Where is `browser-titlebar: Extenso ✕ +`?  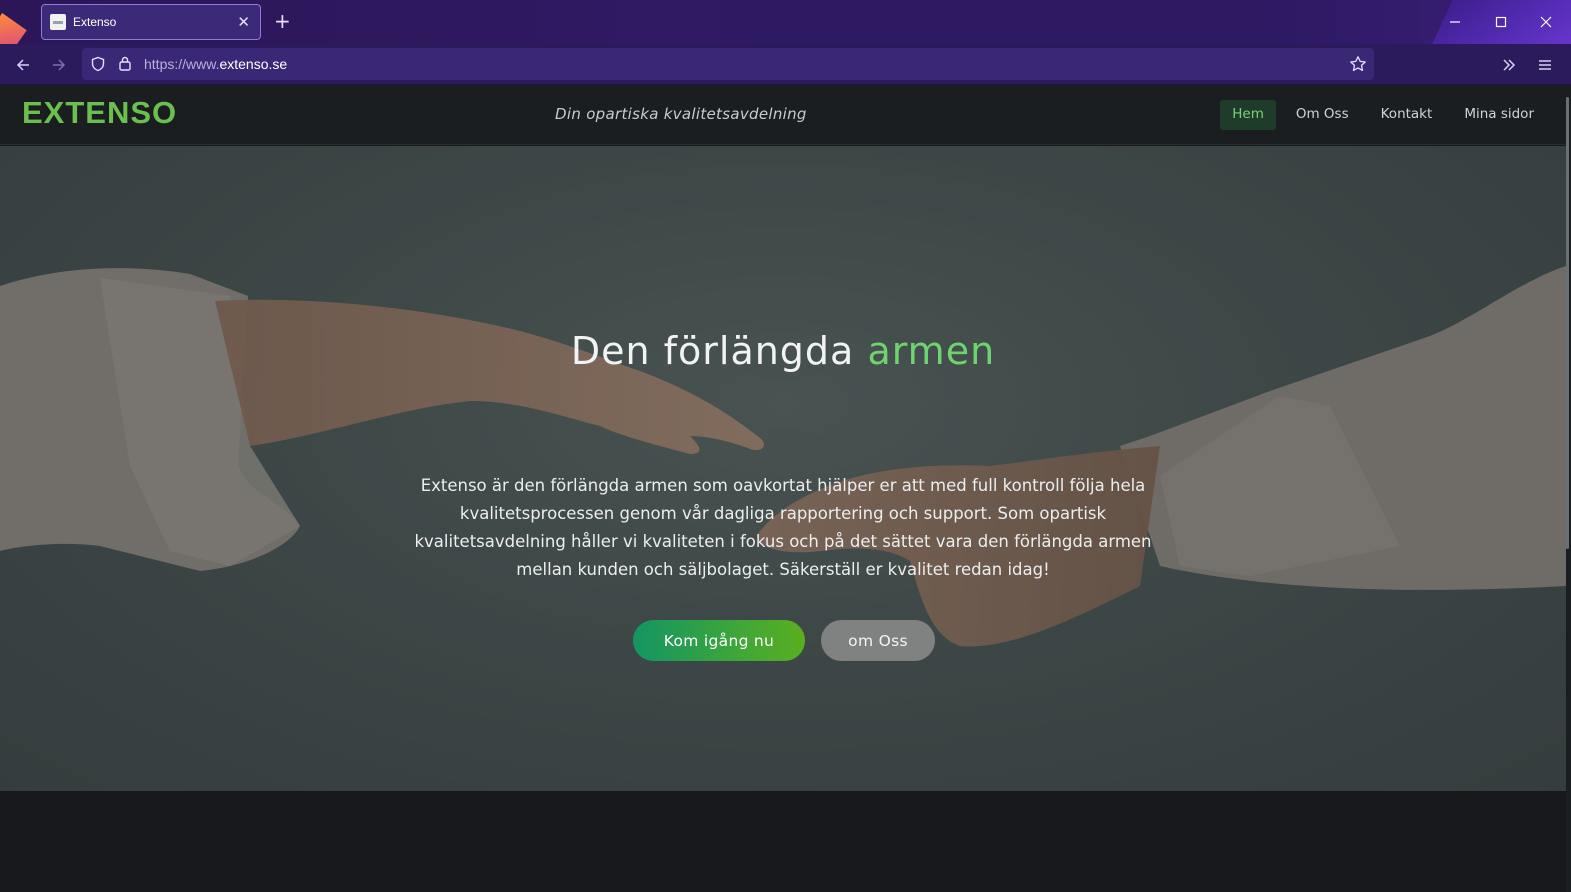
browser-titlebar: Extenso ✕ + is located at coordinates (785, 22).